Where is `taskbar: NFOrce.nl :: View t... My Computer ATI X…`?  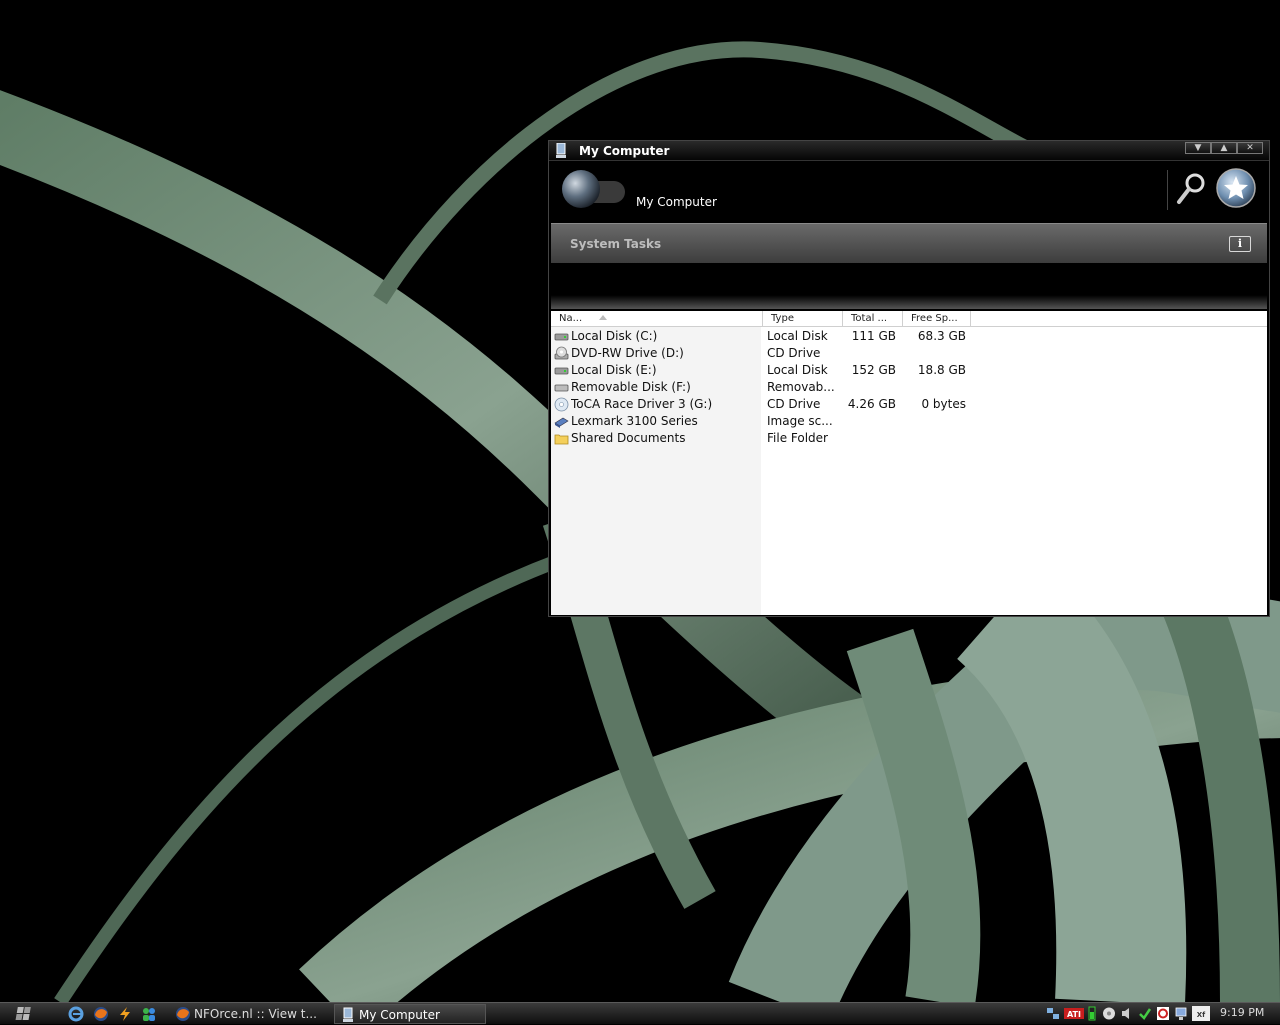 taskbar: NFOrce.nl :: View t... My Computer ATI X… is located at coordinates (640, 1013).